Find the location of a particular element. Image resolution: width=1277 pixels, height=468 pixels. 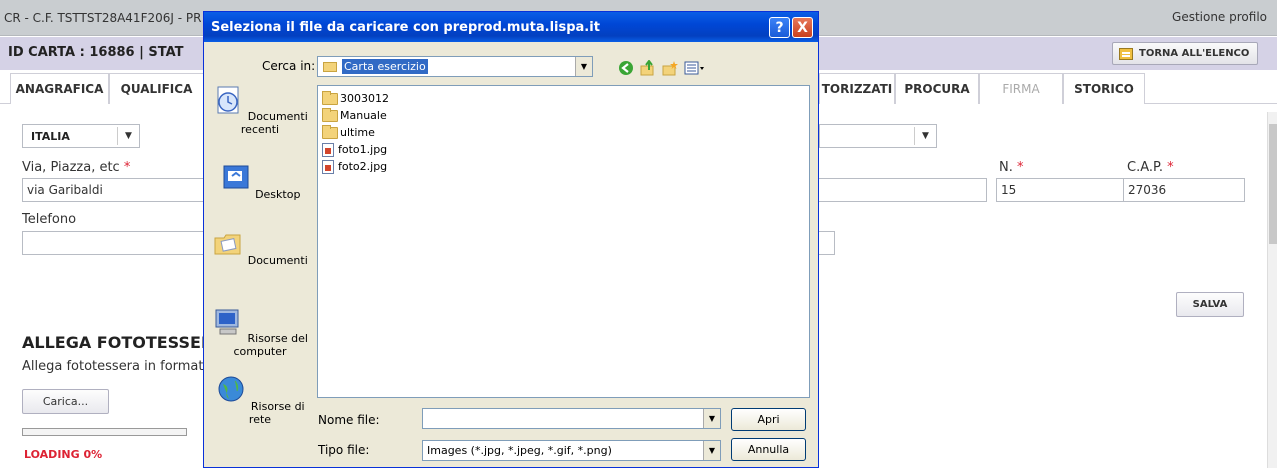

save-button: SALVA is located at coordinates (1210, 304).